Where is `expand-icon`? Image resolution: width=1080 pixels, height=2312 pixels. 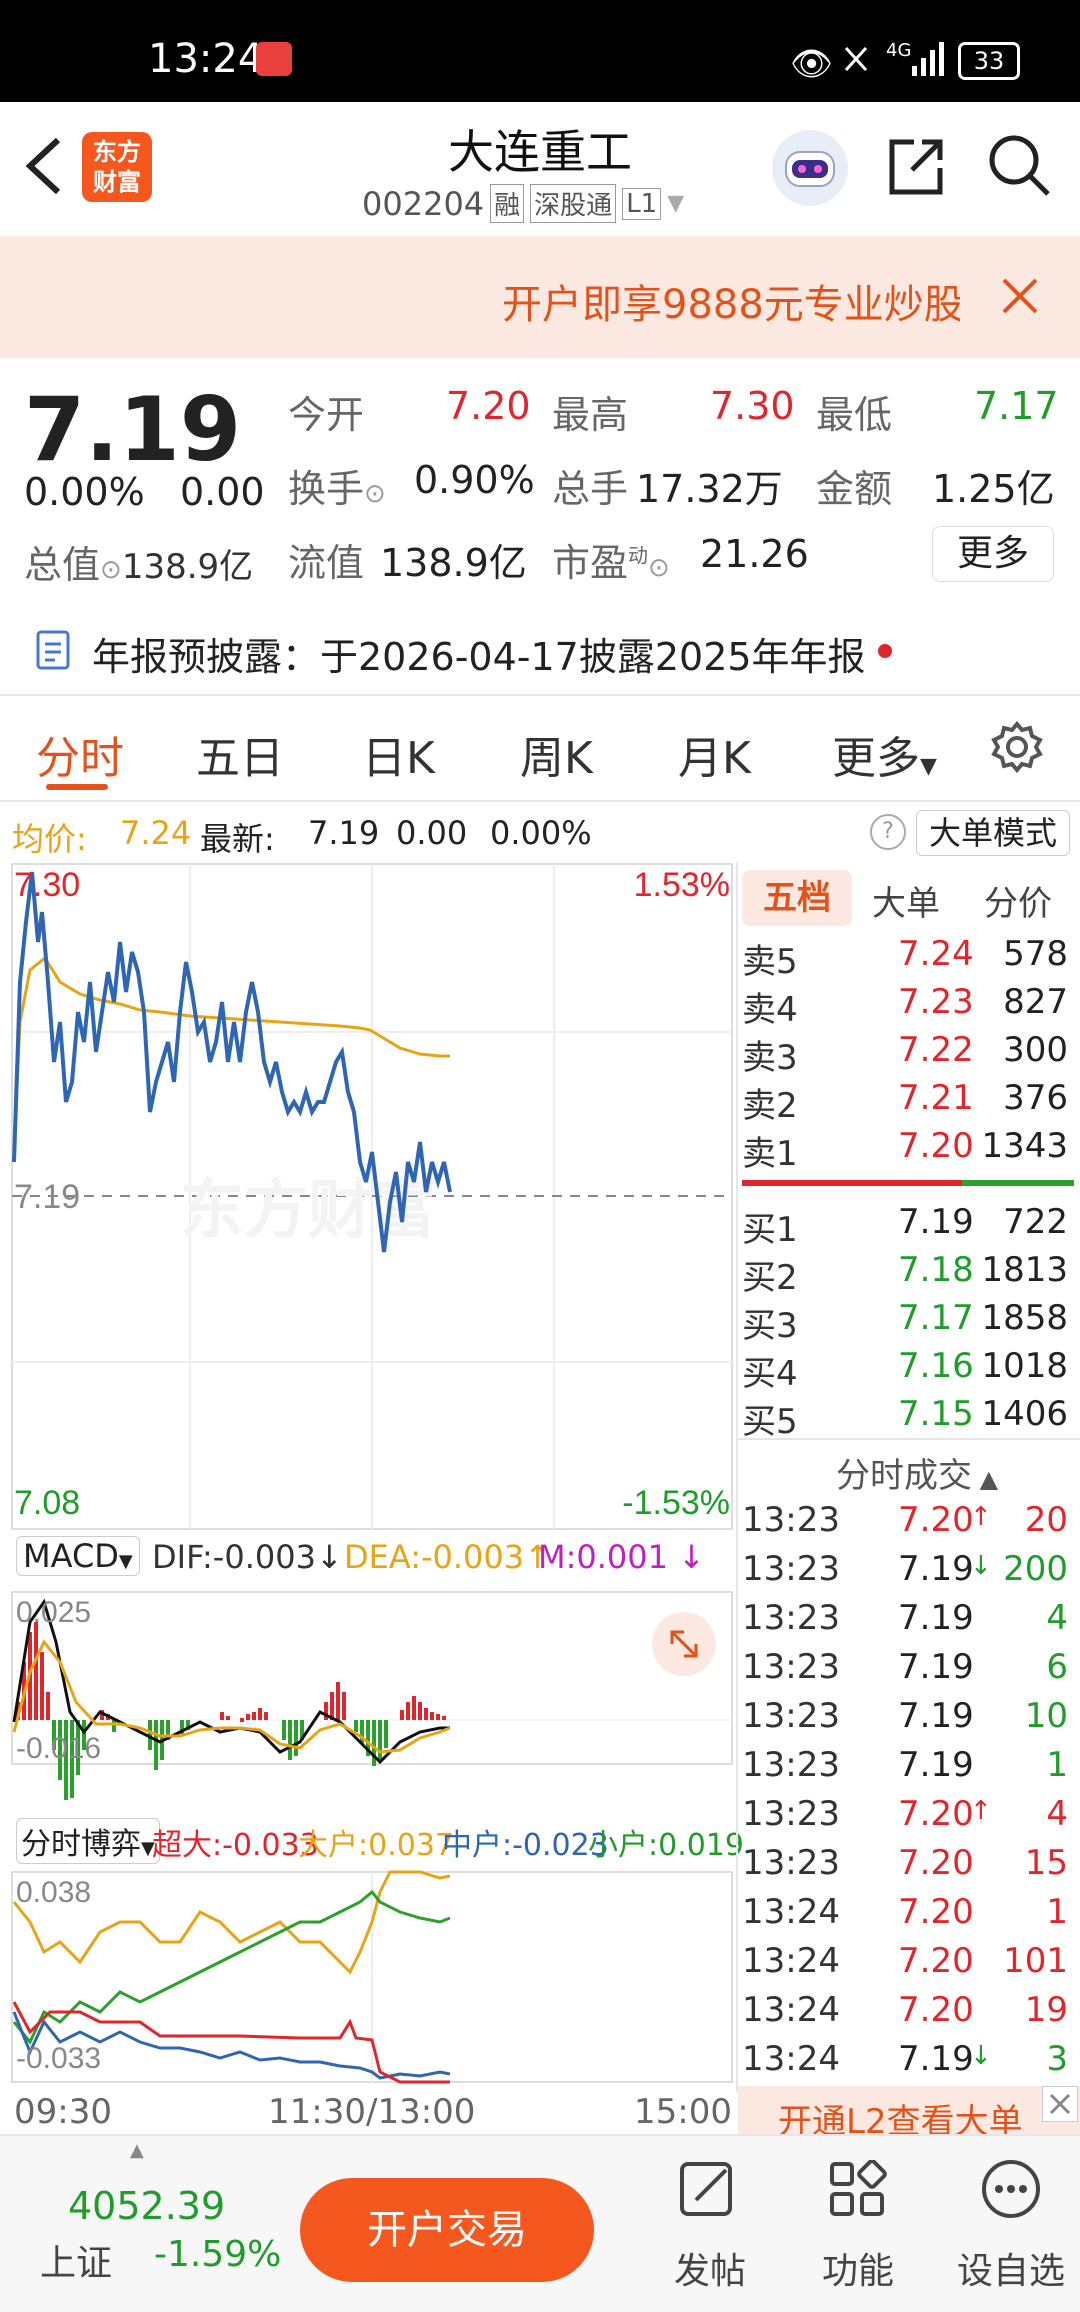 expand-icon is located at coordinates (684, 1644).